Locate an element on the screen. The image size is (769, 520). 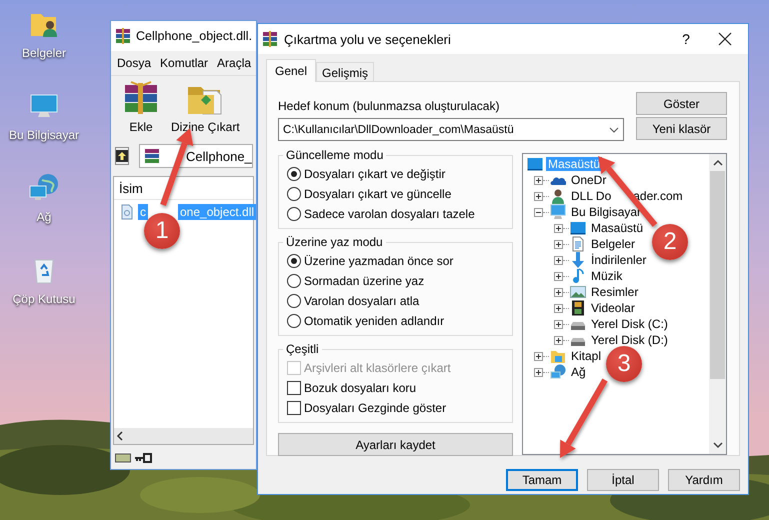
dialog-button: Göster is located at coordinates (681, 103).